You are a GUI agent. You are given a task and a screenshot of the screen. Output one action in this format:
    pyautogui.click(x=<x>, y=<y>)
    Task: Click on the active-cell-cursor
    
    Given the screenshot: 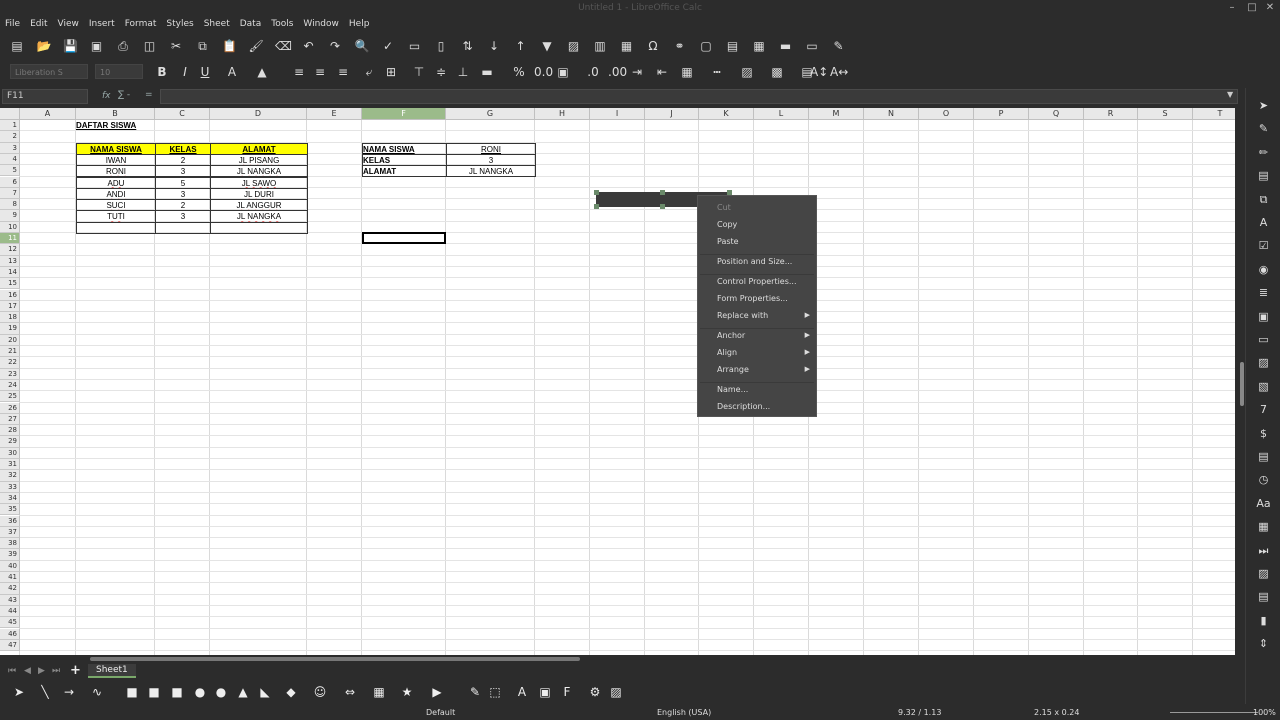 What is the action you would take?
    pyautogui.click(x=404, y=238)
    